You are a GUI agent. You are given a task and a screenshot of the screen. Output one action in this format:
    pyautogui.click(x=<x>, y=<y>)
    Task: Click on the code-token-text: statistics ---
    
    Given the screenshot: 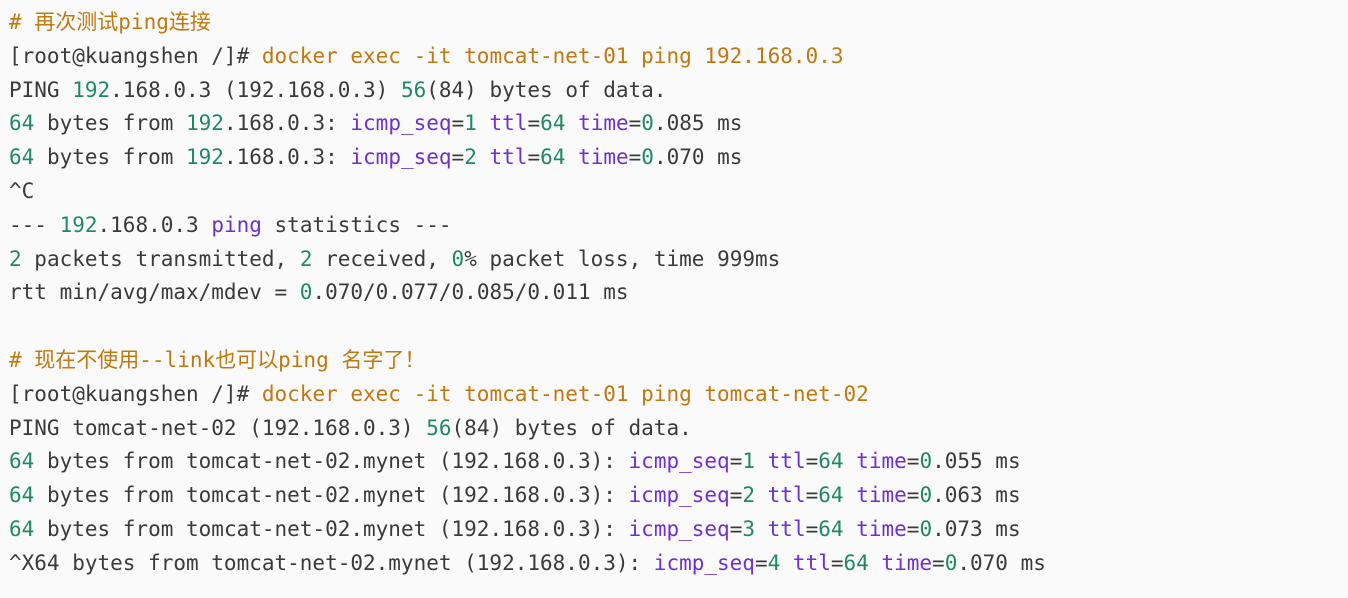 What is the action you would take?
    pyautogui.click(x=356, y=224)
    